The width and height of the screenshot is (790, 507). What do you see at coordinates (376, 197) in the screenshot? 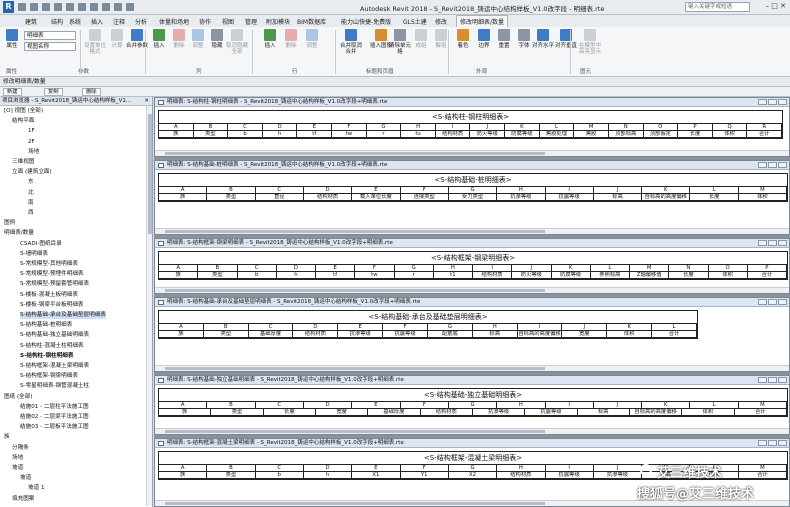
I see `column-header: 载入单位长度` at bounding box center [376, 197].